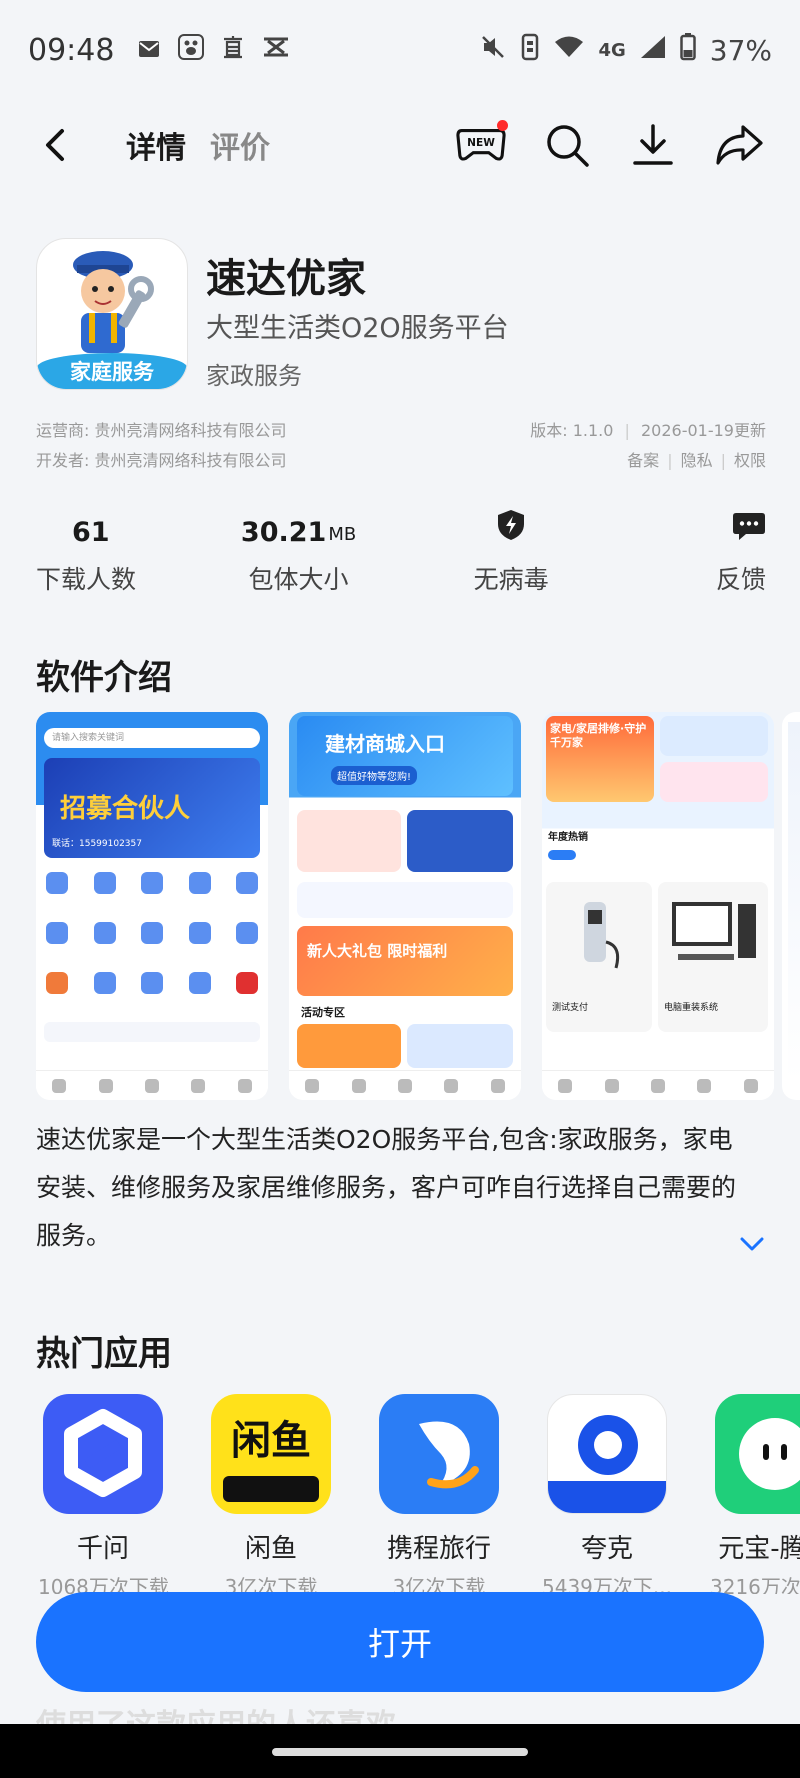 The image size is (800, 1778). Describe the element at coordinates (104, 1354) in the screenshot. I see `hot-apps-title: 热门应用` at that location.